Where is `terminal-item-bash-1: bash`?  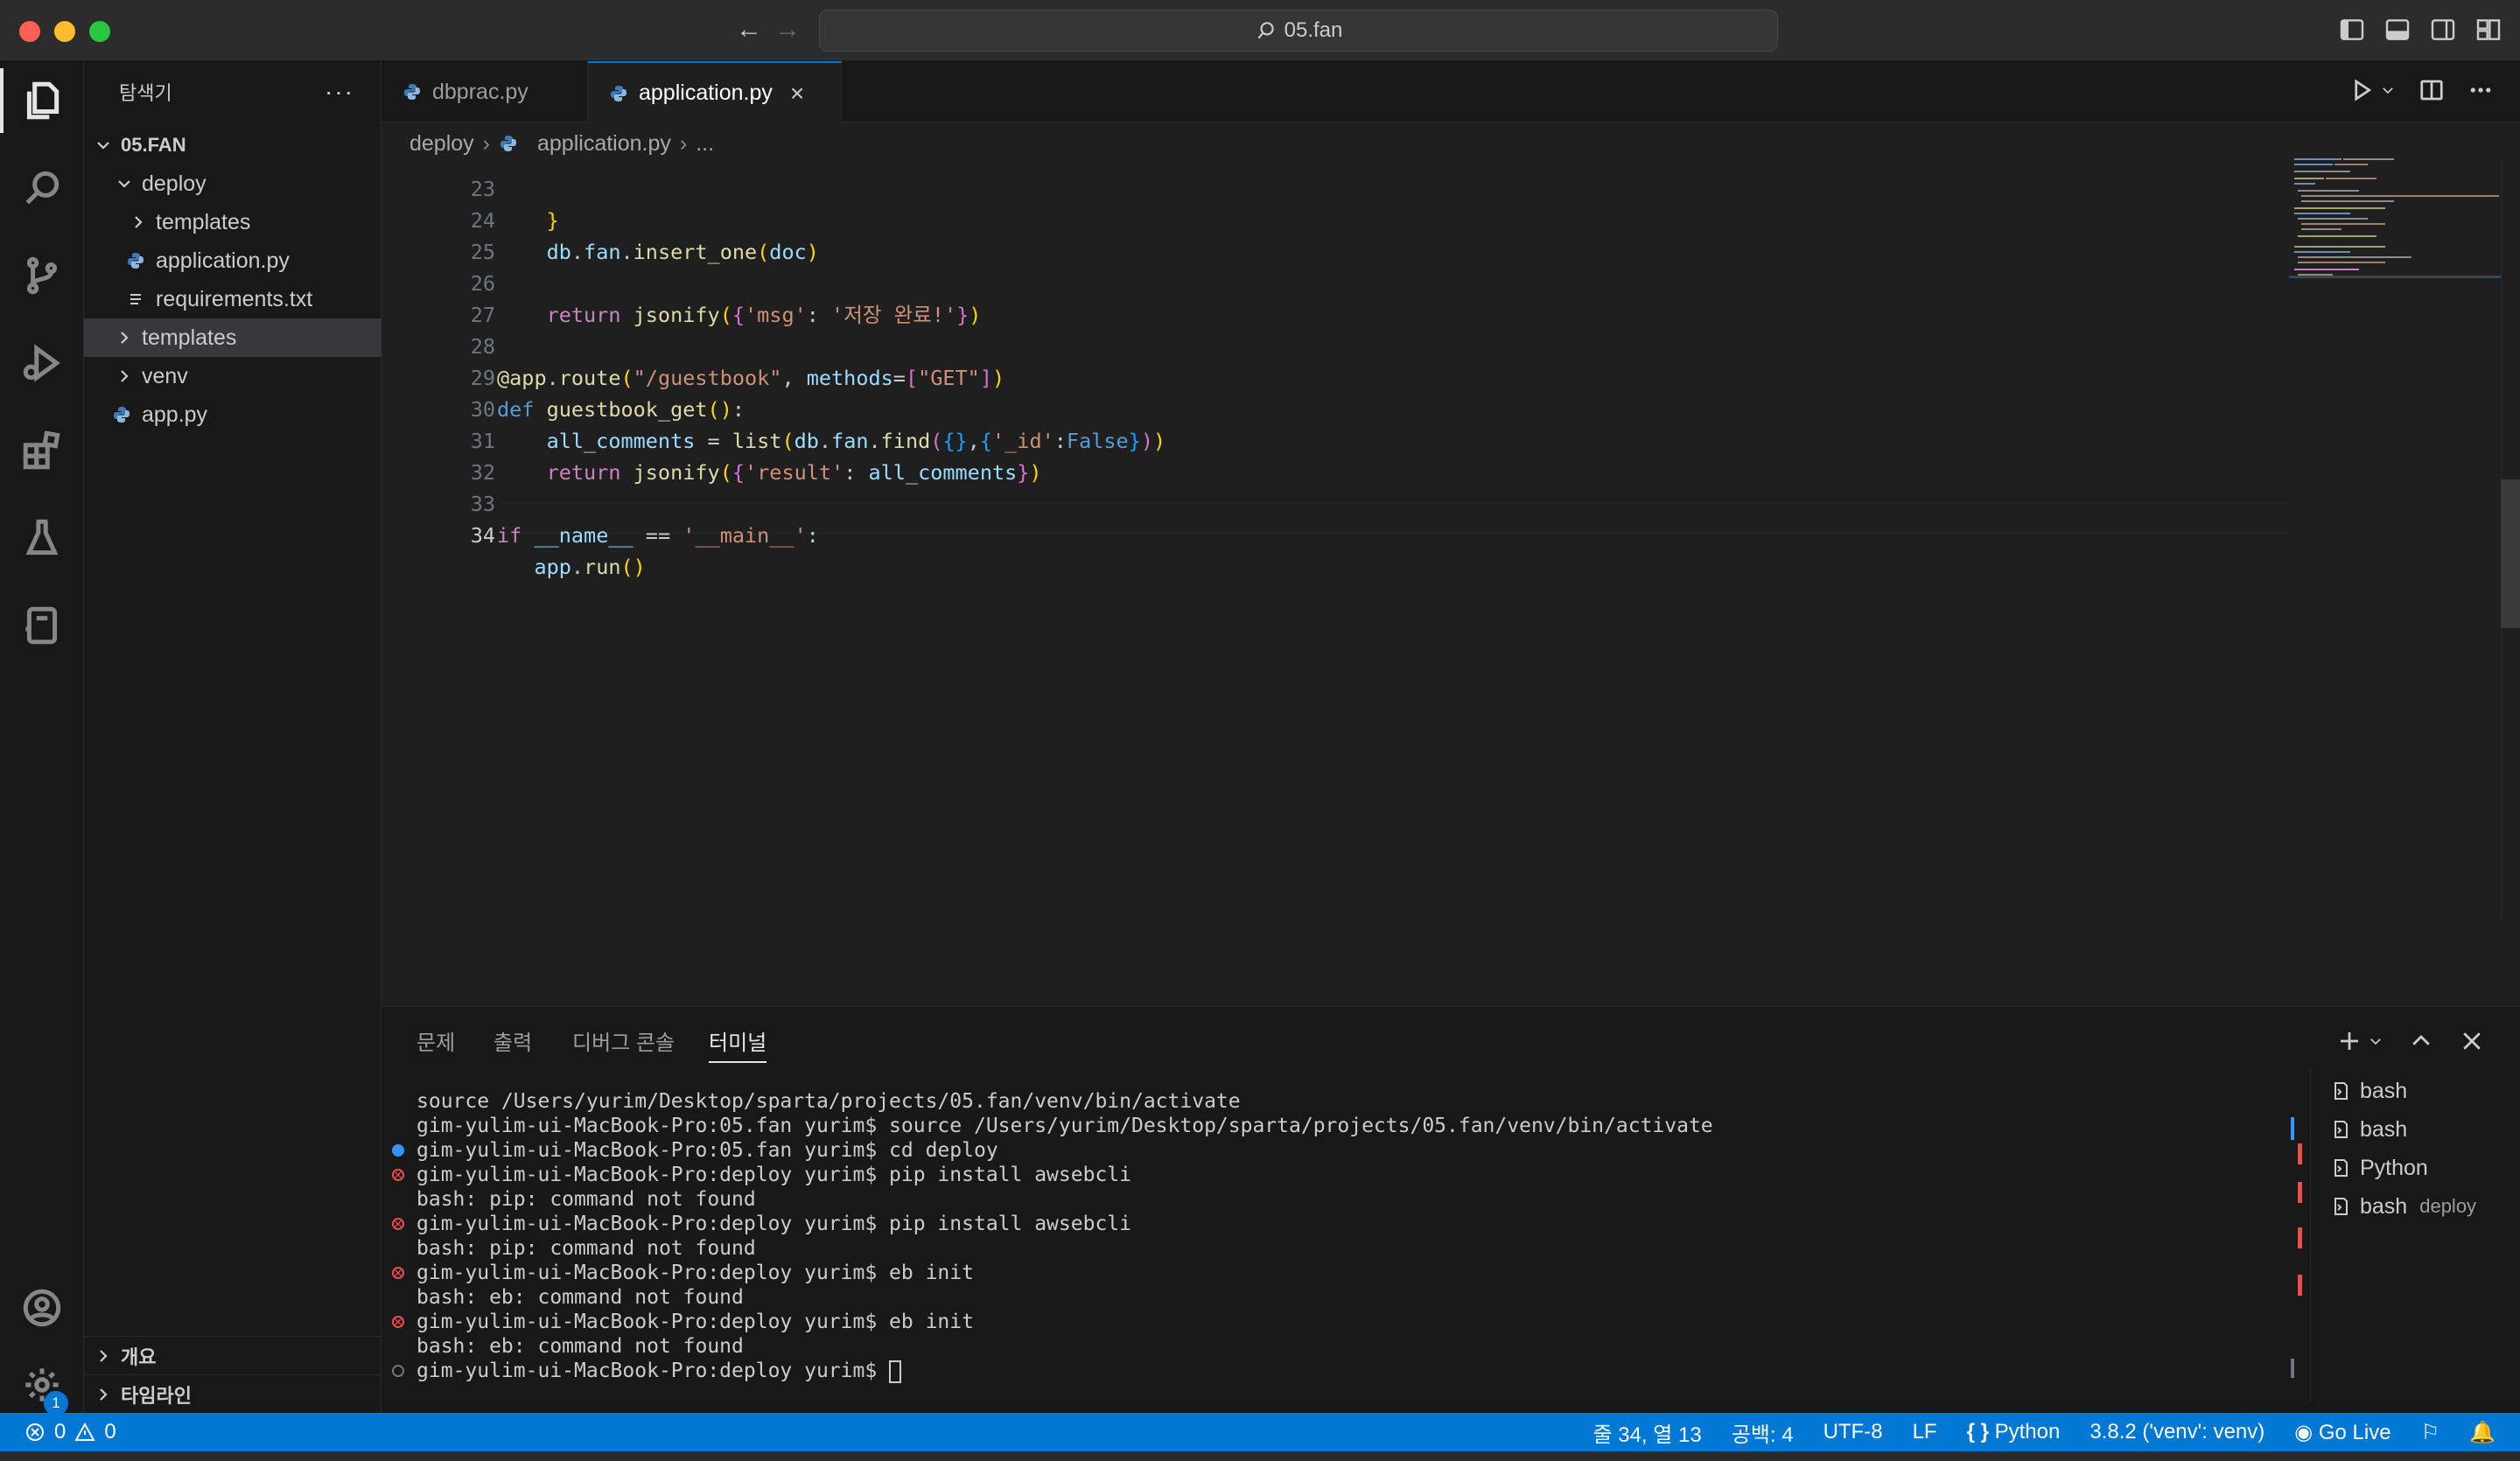
terminal-item-bash-1: bash is located at coordinates (2415, 1090).